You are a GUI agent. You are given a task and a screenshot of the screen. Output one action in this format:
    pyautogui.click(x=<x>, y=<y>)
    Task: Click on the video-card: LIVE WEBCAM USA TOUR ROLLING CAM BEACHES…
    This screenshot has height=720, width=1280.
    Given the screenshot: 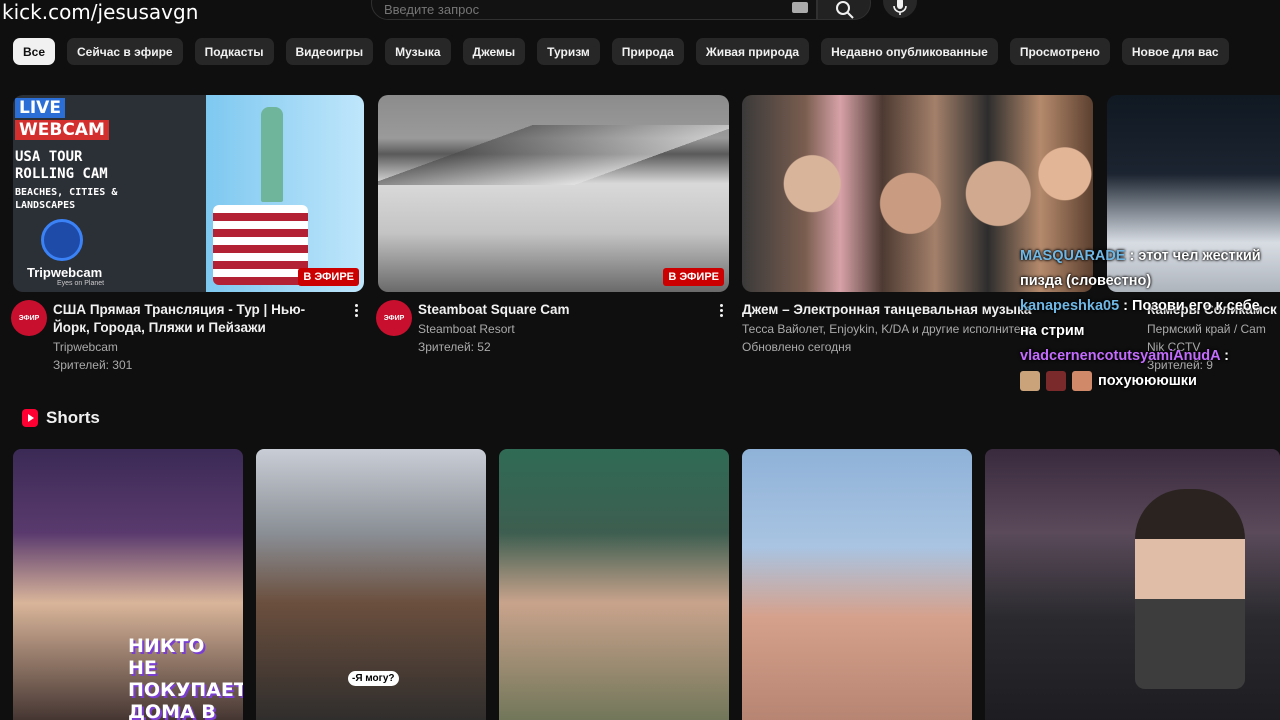 What is the action you would take?
    pyautogui.click(x=187, y=237)
    